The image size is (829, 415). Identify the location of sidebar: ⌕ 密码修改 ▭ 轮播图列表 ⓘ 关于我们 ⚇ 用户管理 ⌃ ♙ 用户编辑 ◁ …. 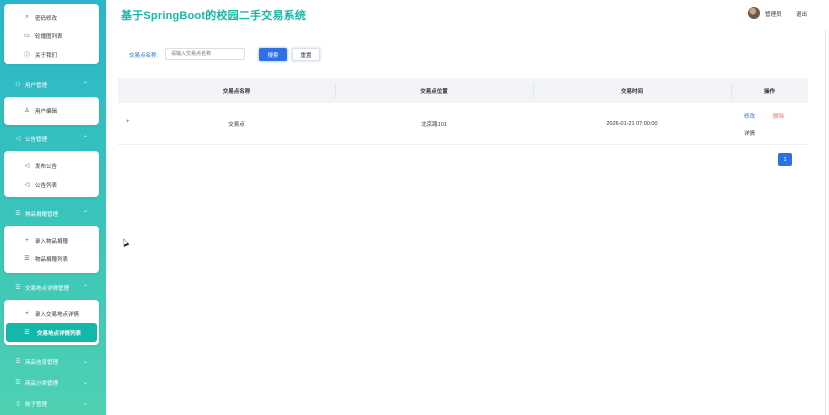
(53, 207).